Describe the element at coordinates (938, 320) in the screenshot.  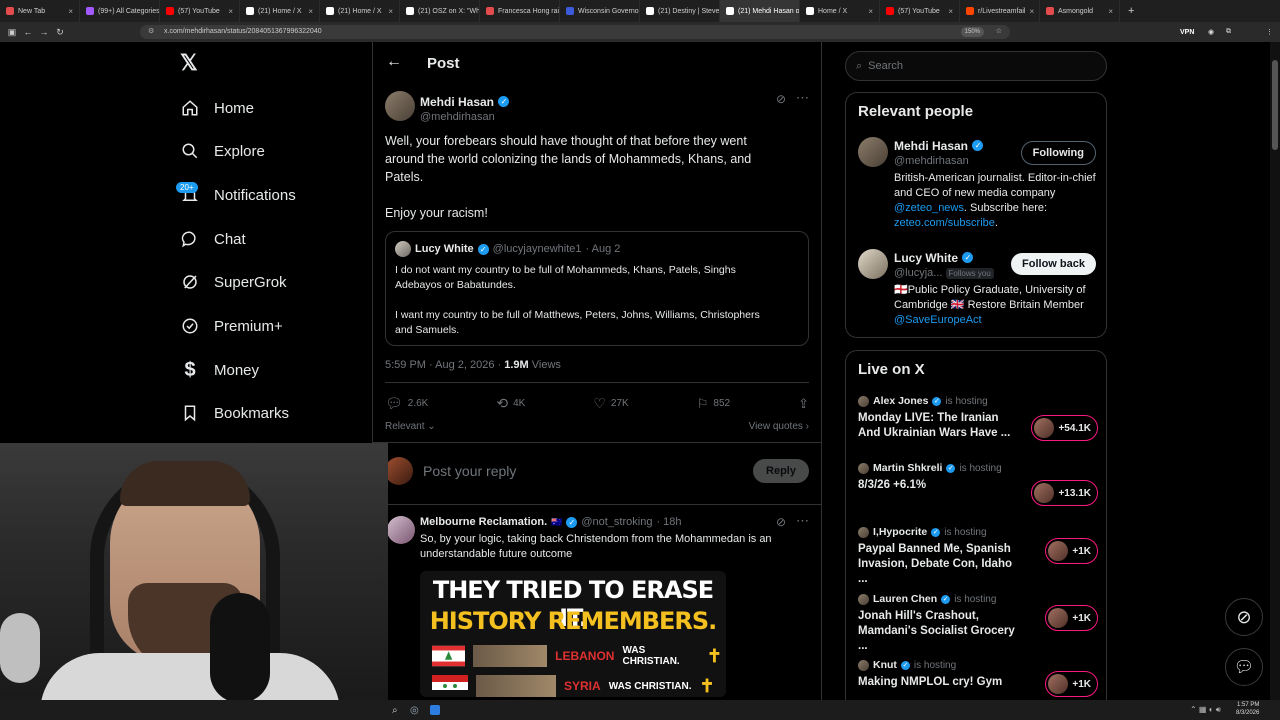
I see `bio-link: @SaveEuropeAct` at that location.